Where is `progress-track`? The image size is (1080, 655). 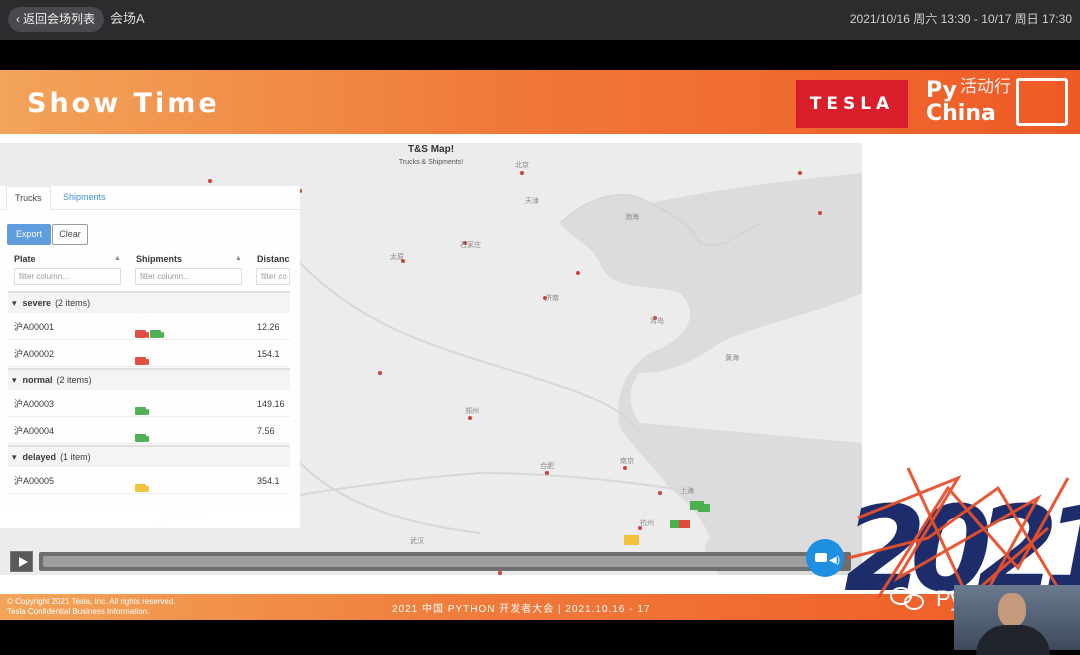
progress-track is located at coordinates (440, 561).